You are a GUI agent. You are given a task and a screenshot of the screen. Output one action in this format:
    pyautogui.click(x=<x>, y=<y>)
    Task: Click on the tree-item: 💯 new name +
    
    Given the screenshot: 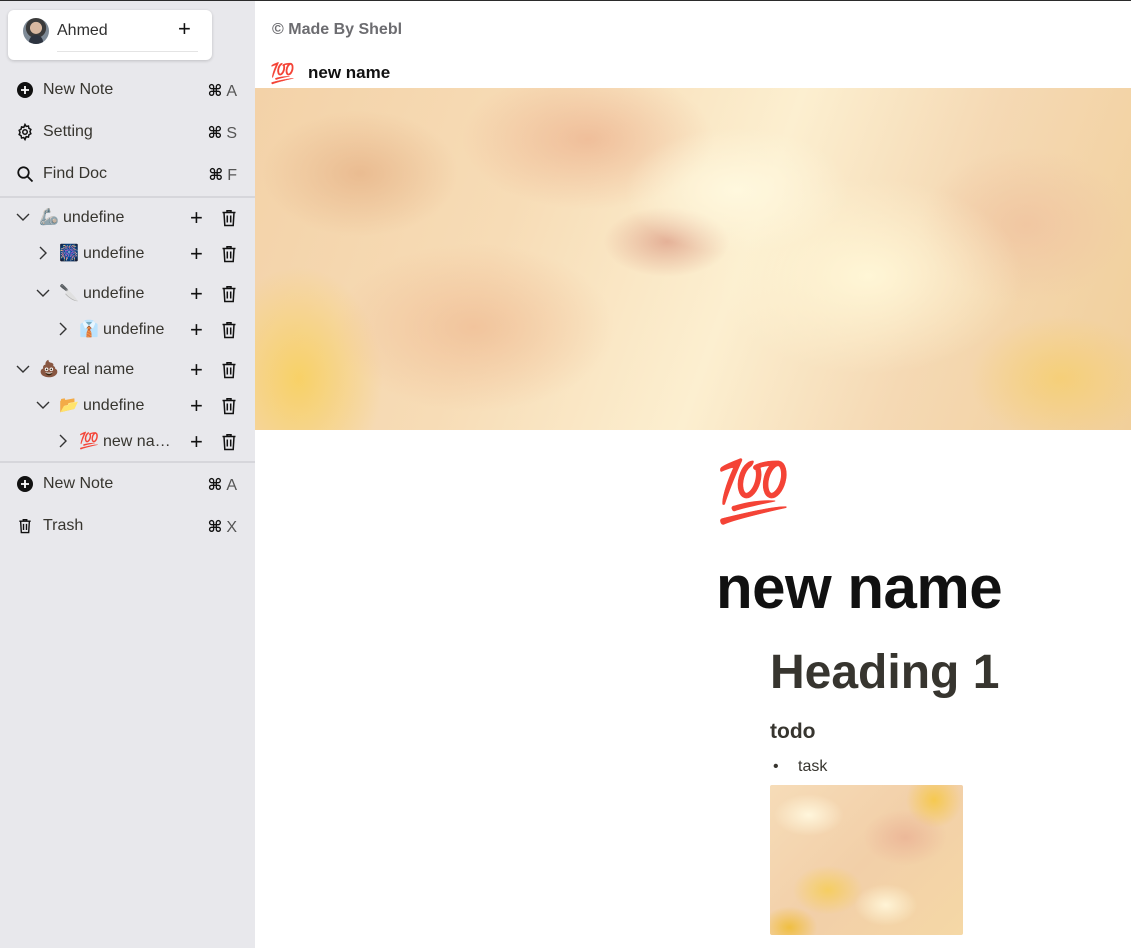 What is the action you would take?
    pyautogui.click(x=127, y=443)
    